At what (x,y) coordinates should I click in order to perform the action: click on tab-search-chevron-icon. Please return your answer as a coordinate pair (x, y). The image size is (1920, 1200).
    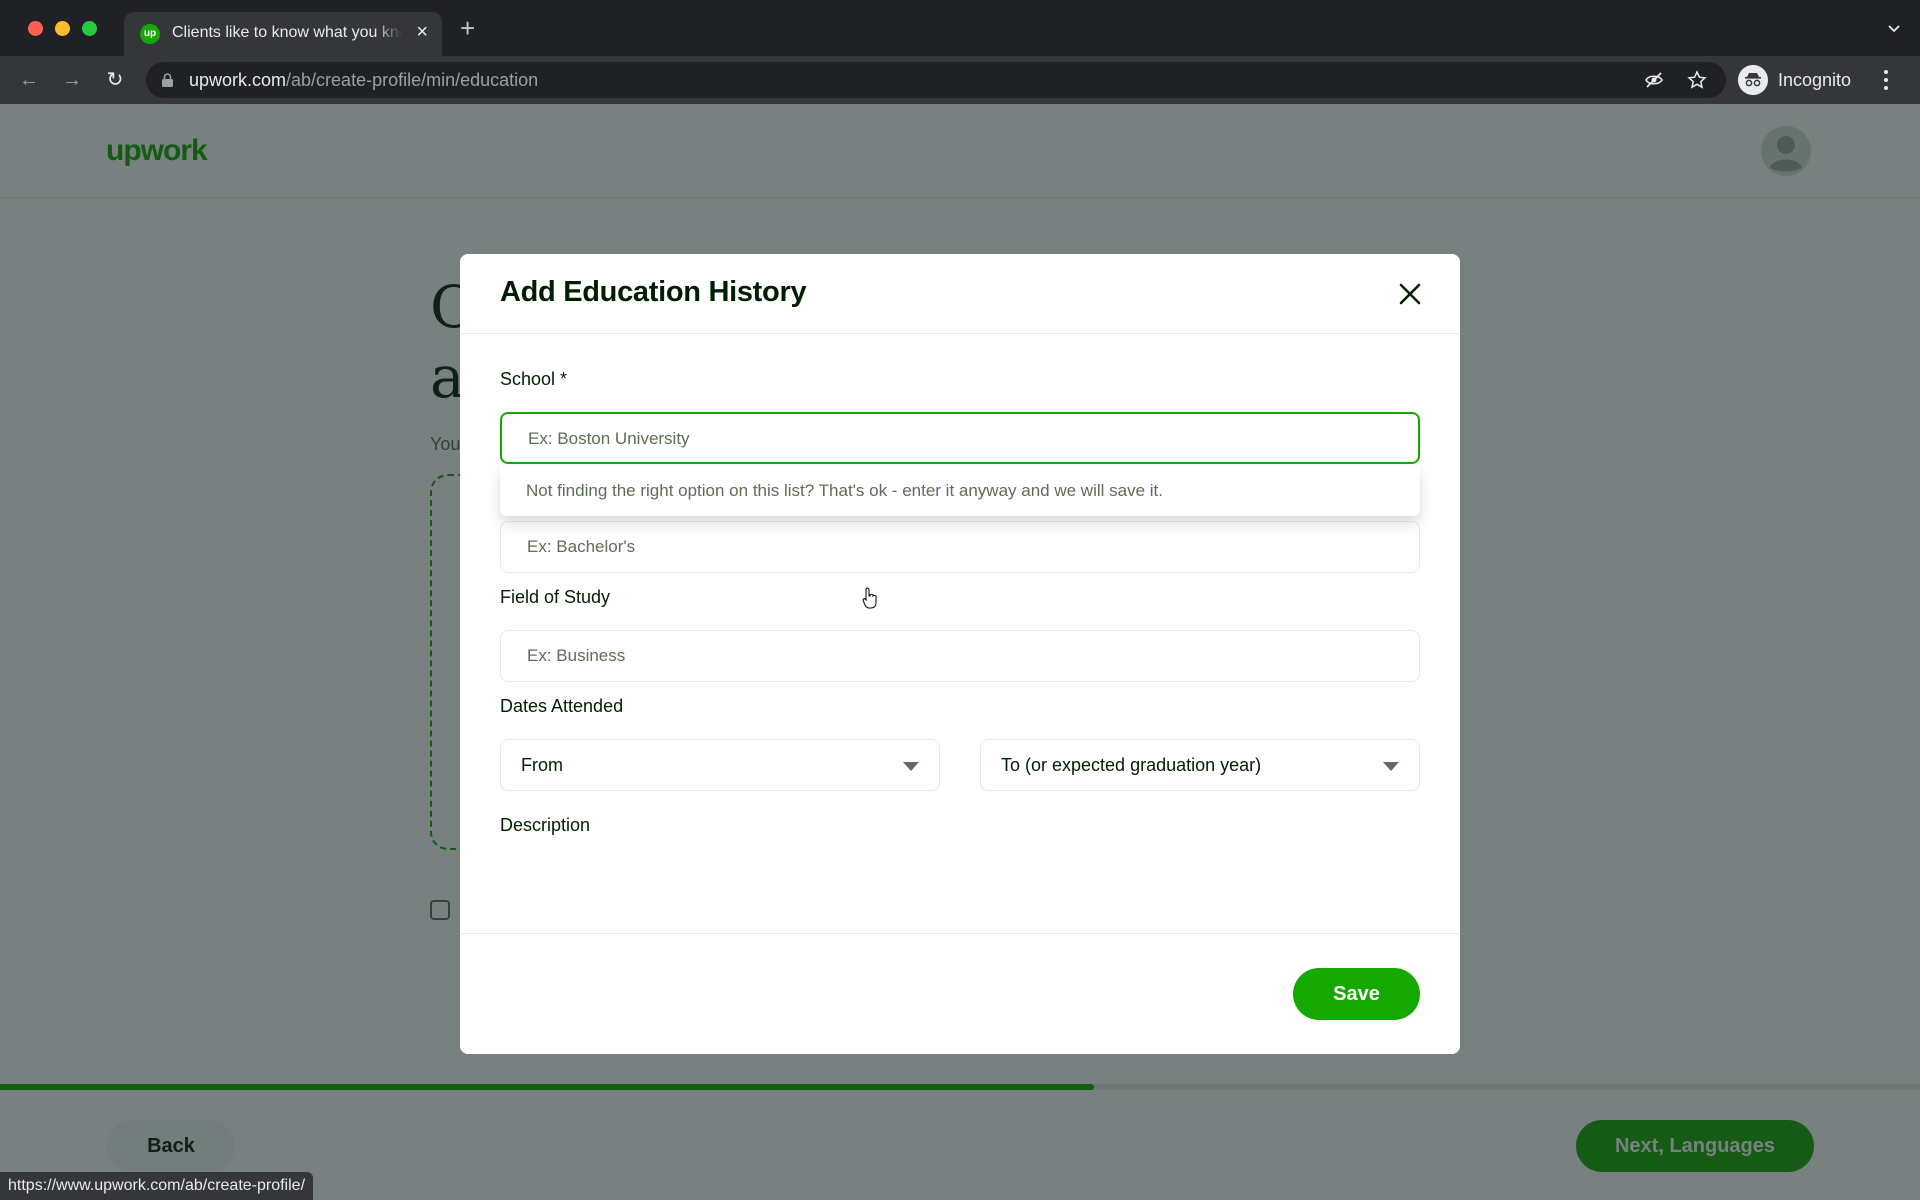
    Looking at the image, I should click on (1894, 28).